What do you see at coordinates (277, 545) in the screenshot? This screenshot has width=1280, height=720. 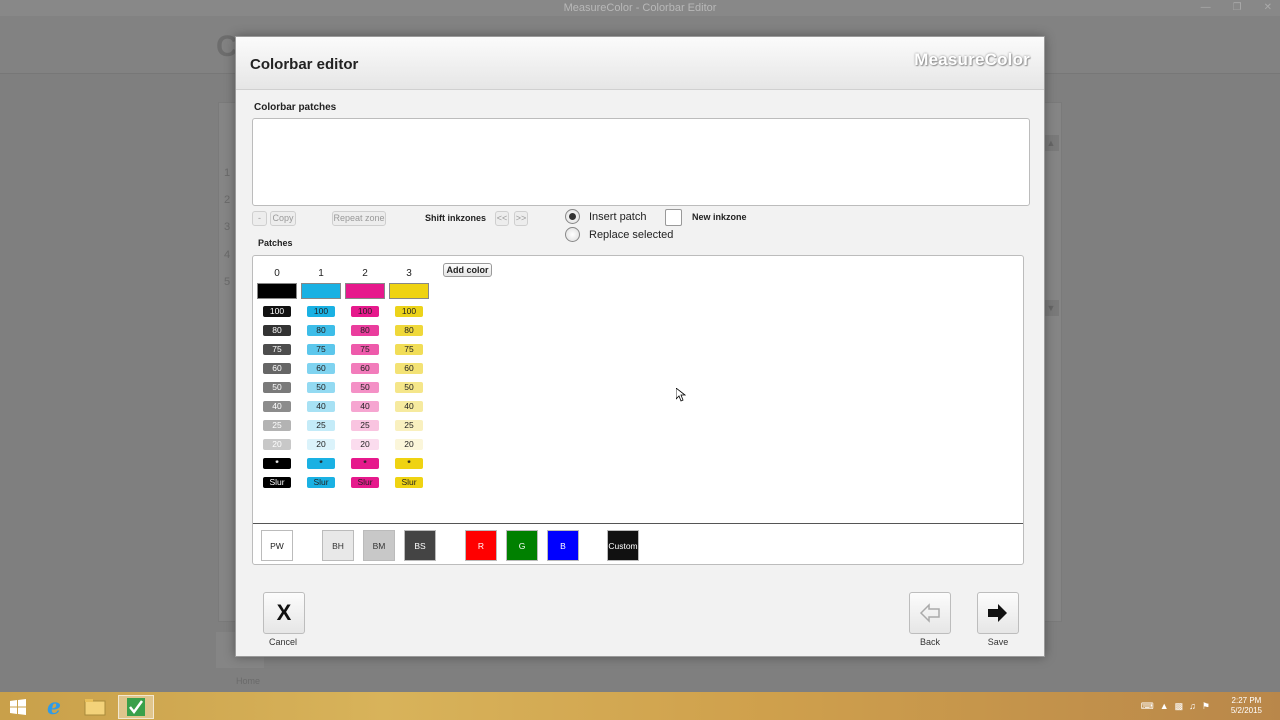 I see `swatch-button-pw: PW` at bounding box center [277, 545].